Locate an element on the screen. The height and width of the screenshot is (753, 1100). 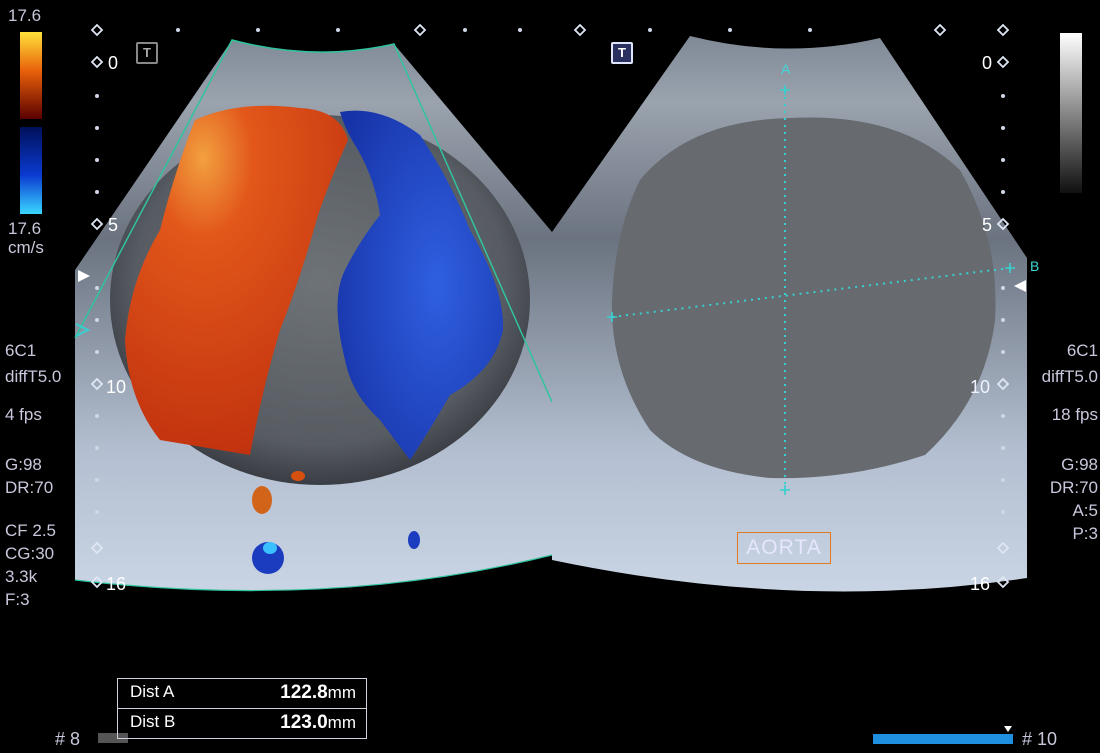
aorta-annotation: AORTA is located at coordinates (784, 548).